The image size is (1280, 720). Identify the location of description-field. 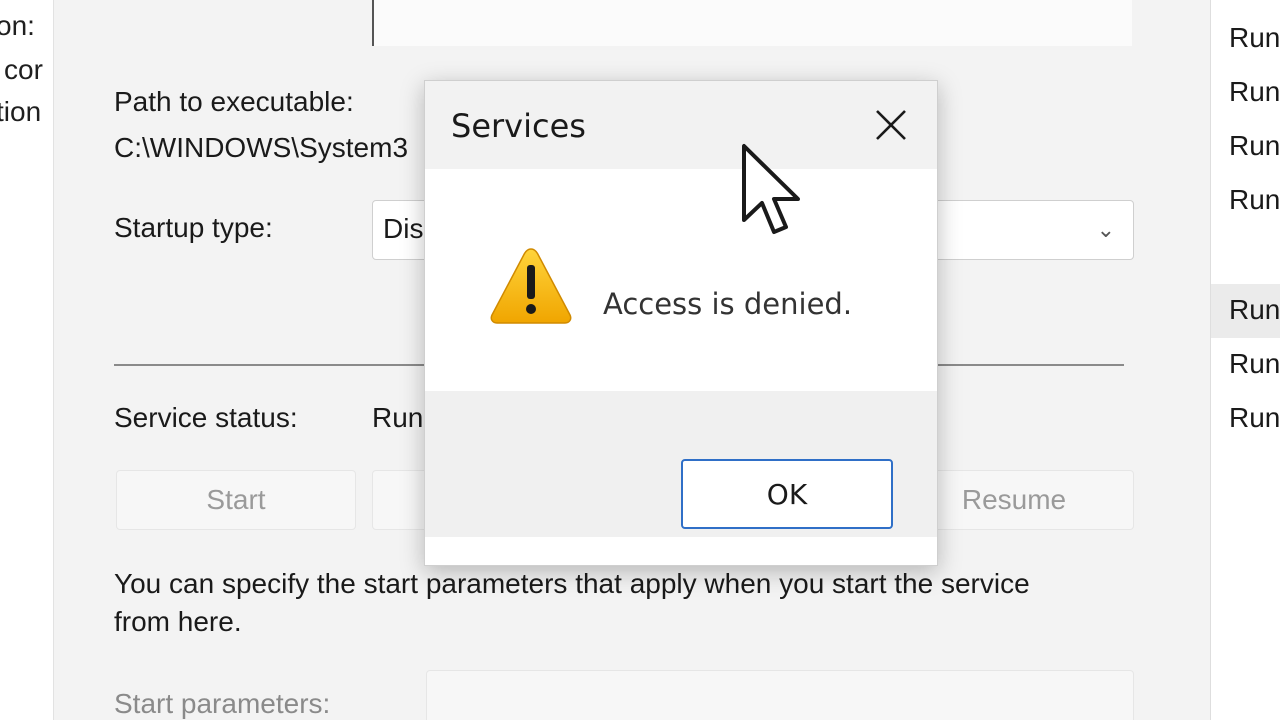
(752, 23).